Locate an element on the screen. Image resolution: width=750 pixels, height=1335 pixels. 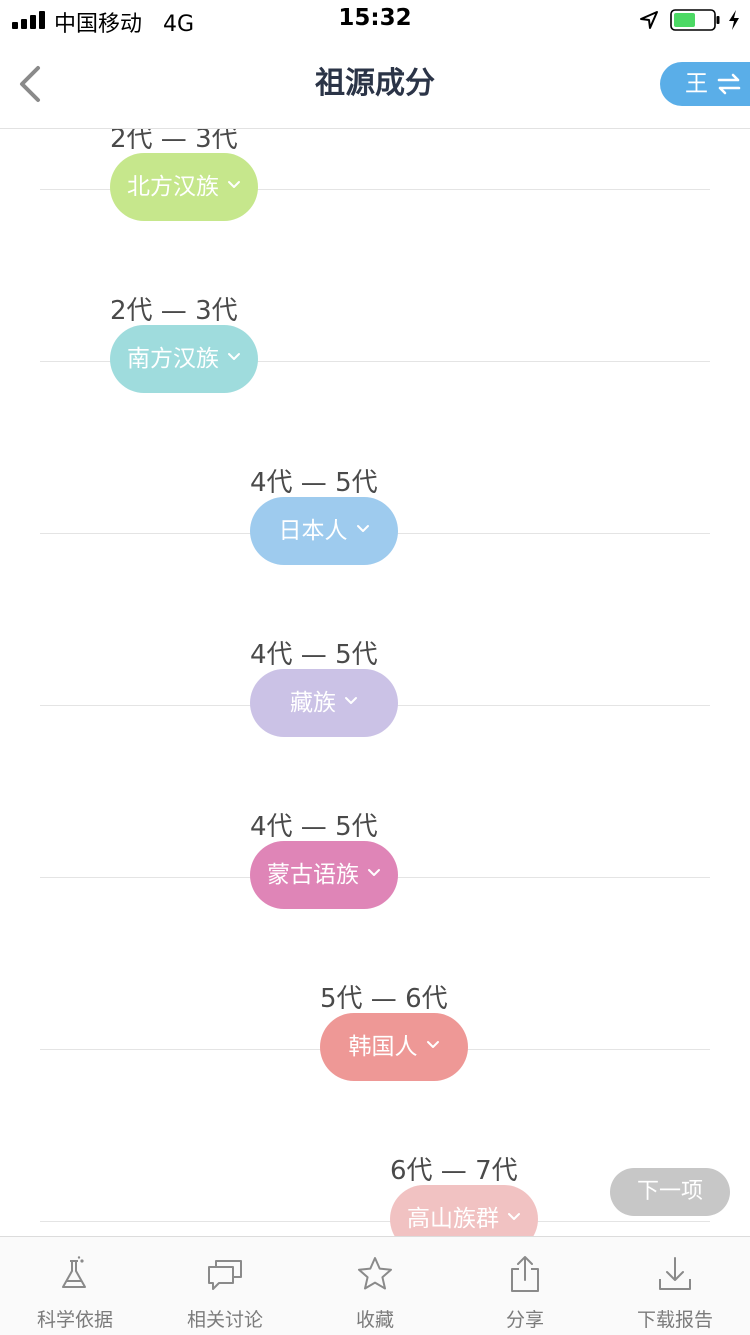
status-bar: 中国移动 4G 15:32 is located at coordinates (375, 20).